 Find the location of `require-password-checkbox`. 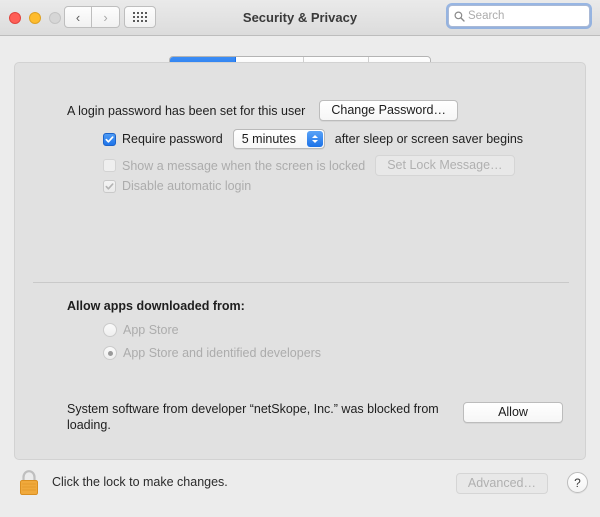

require-password-checkbox is located at coordinates (109, 139).